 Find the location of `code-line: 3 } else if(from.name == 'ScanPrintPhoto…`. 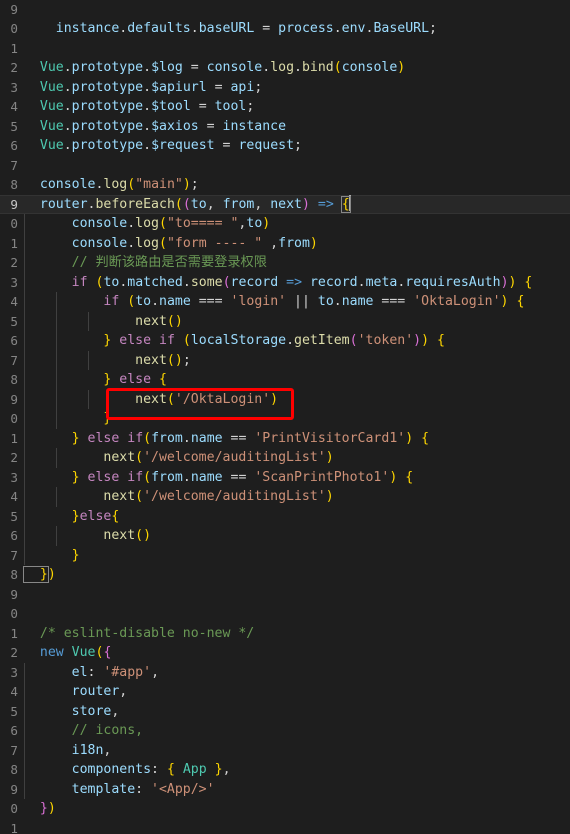

code-line: 3 } else if(from.name == 'ScanPrintPhoto… is located at coordinates (285, 477).